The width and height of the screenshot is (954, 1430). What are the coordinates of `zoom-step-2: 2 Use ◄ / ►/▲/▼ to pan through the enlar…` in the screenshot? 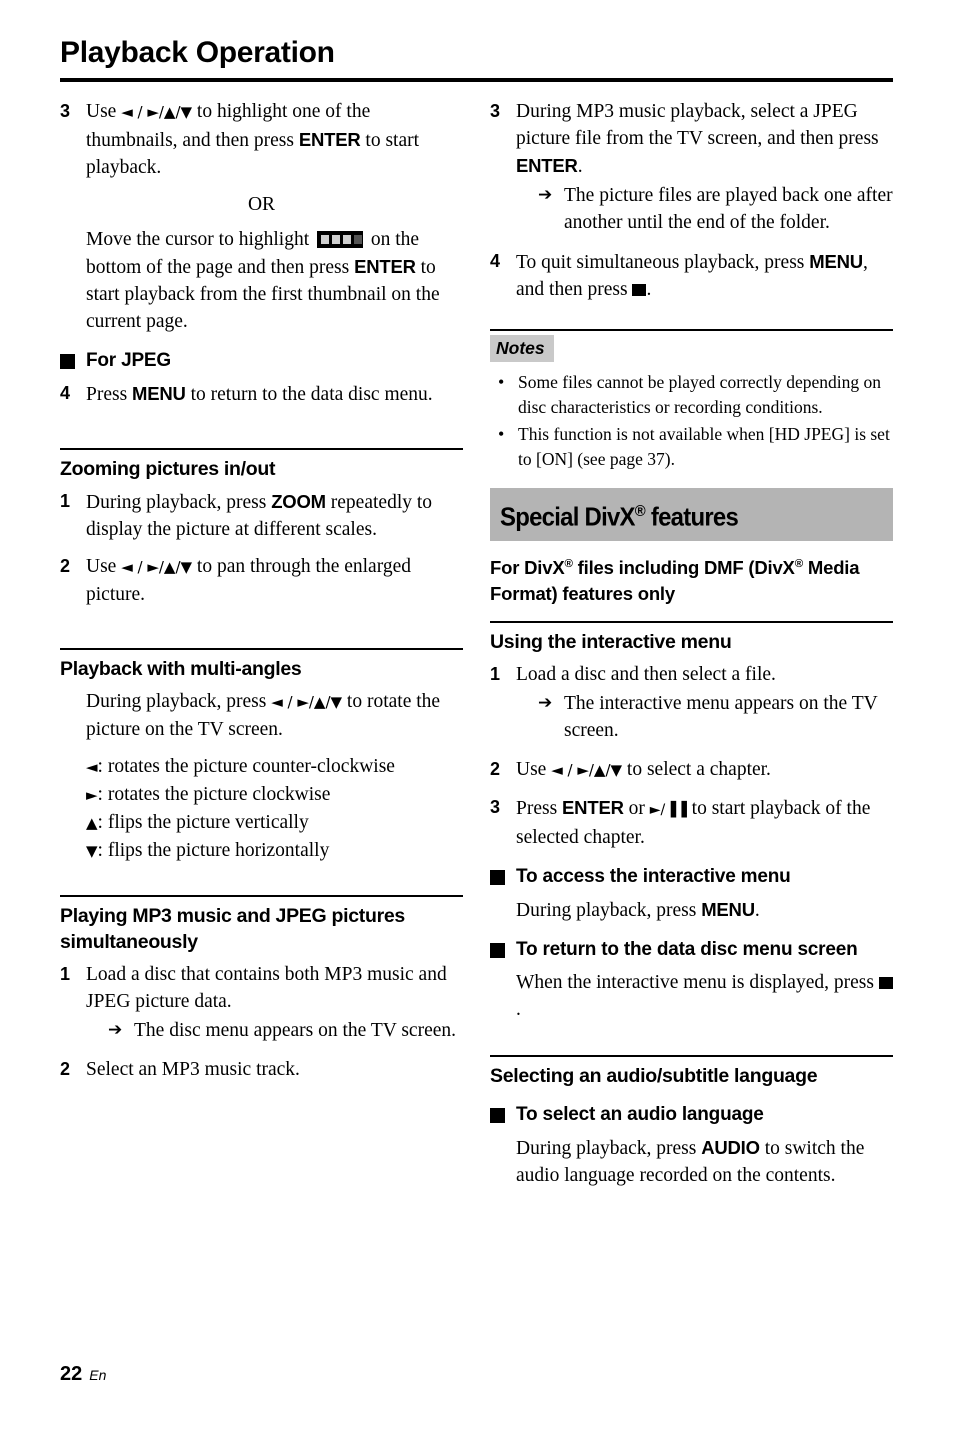 It's located at (261, 580).